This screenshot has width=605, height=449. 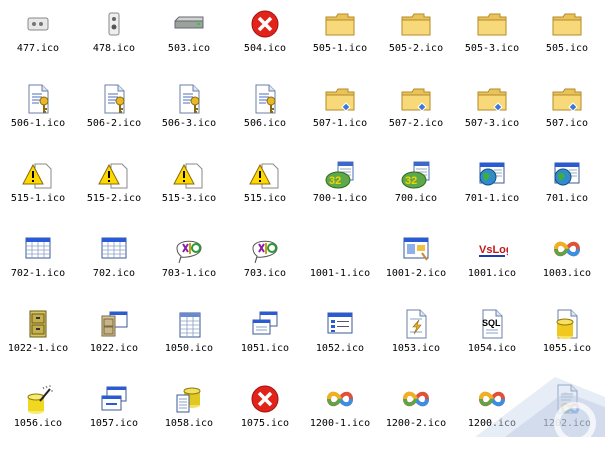 What do you see at coordinates (567, 174) in the screenshot?
I see `globe-window-icon` at bounding box center [567, 174].